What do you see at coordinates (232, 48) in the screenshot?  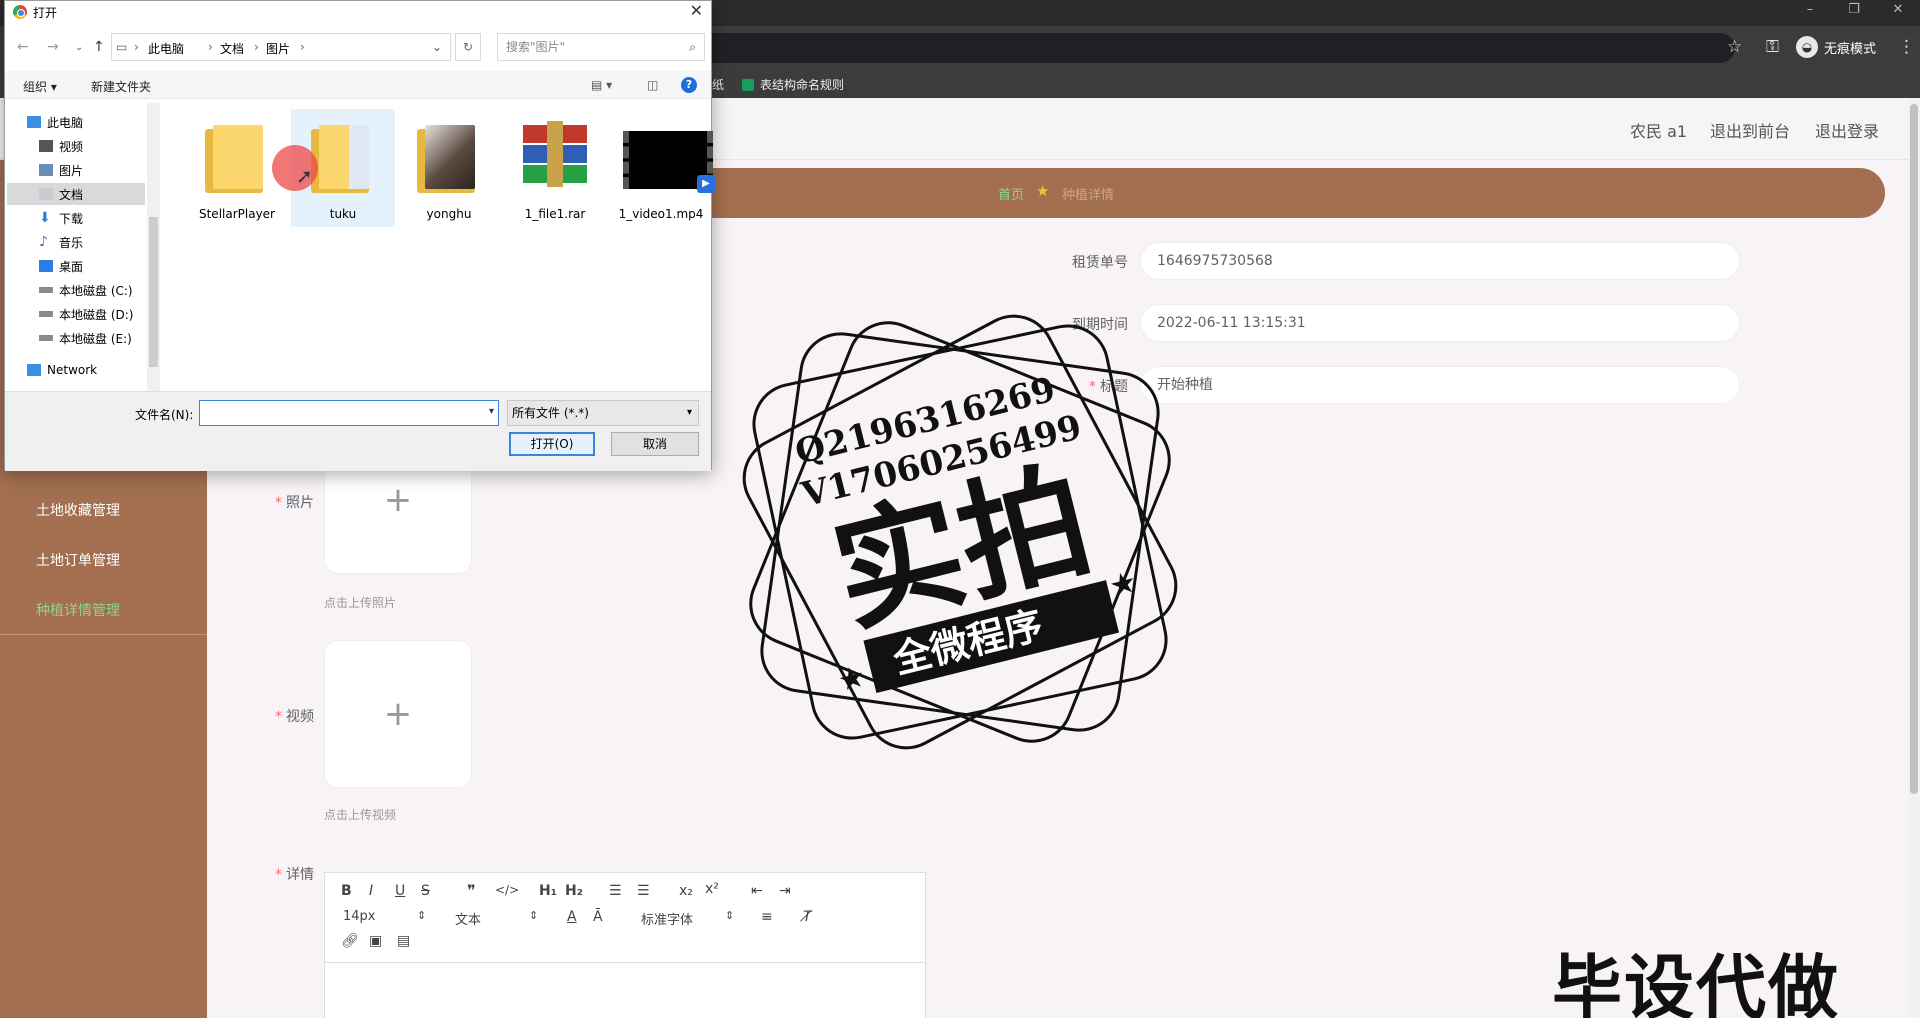 I see `path-segment: 文档` at bounding box center [232, 48].